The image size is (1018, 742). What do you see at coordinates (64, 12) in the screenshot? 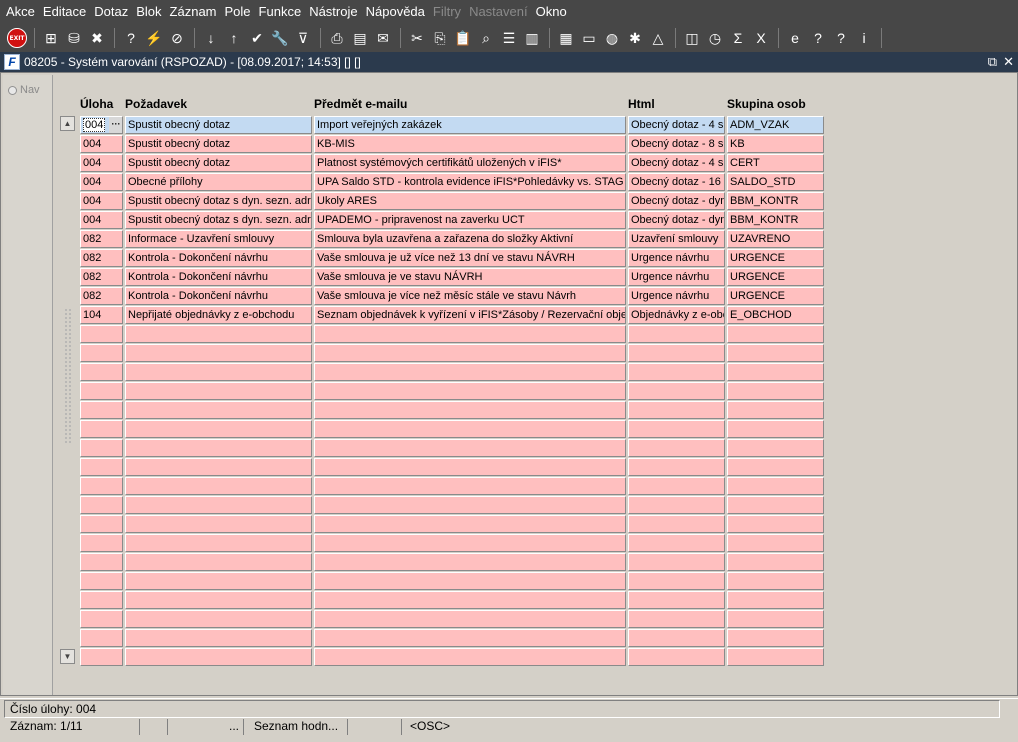
I see `menu-item-1: Editace` at bounding box center [64, 12].